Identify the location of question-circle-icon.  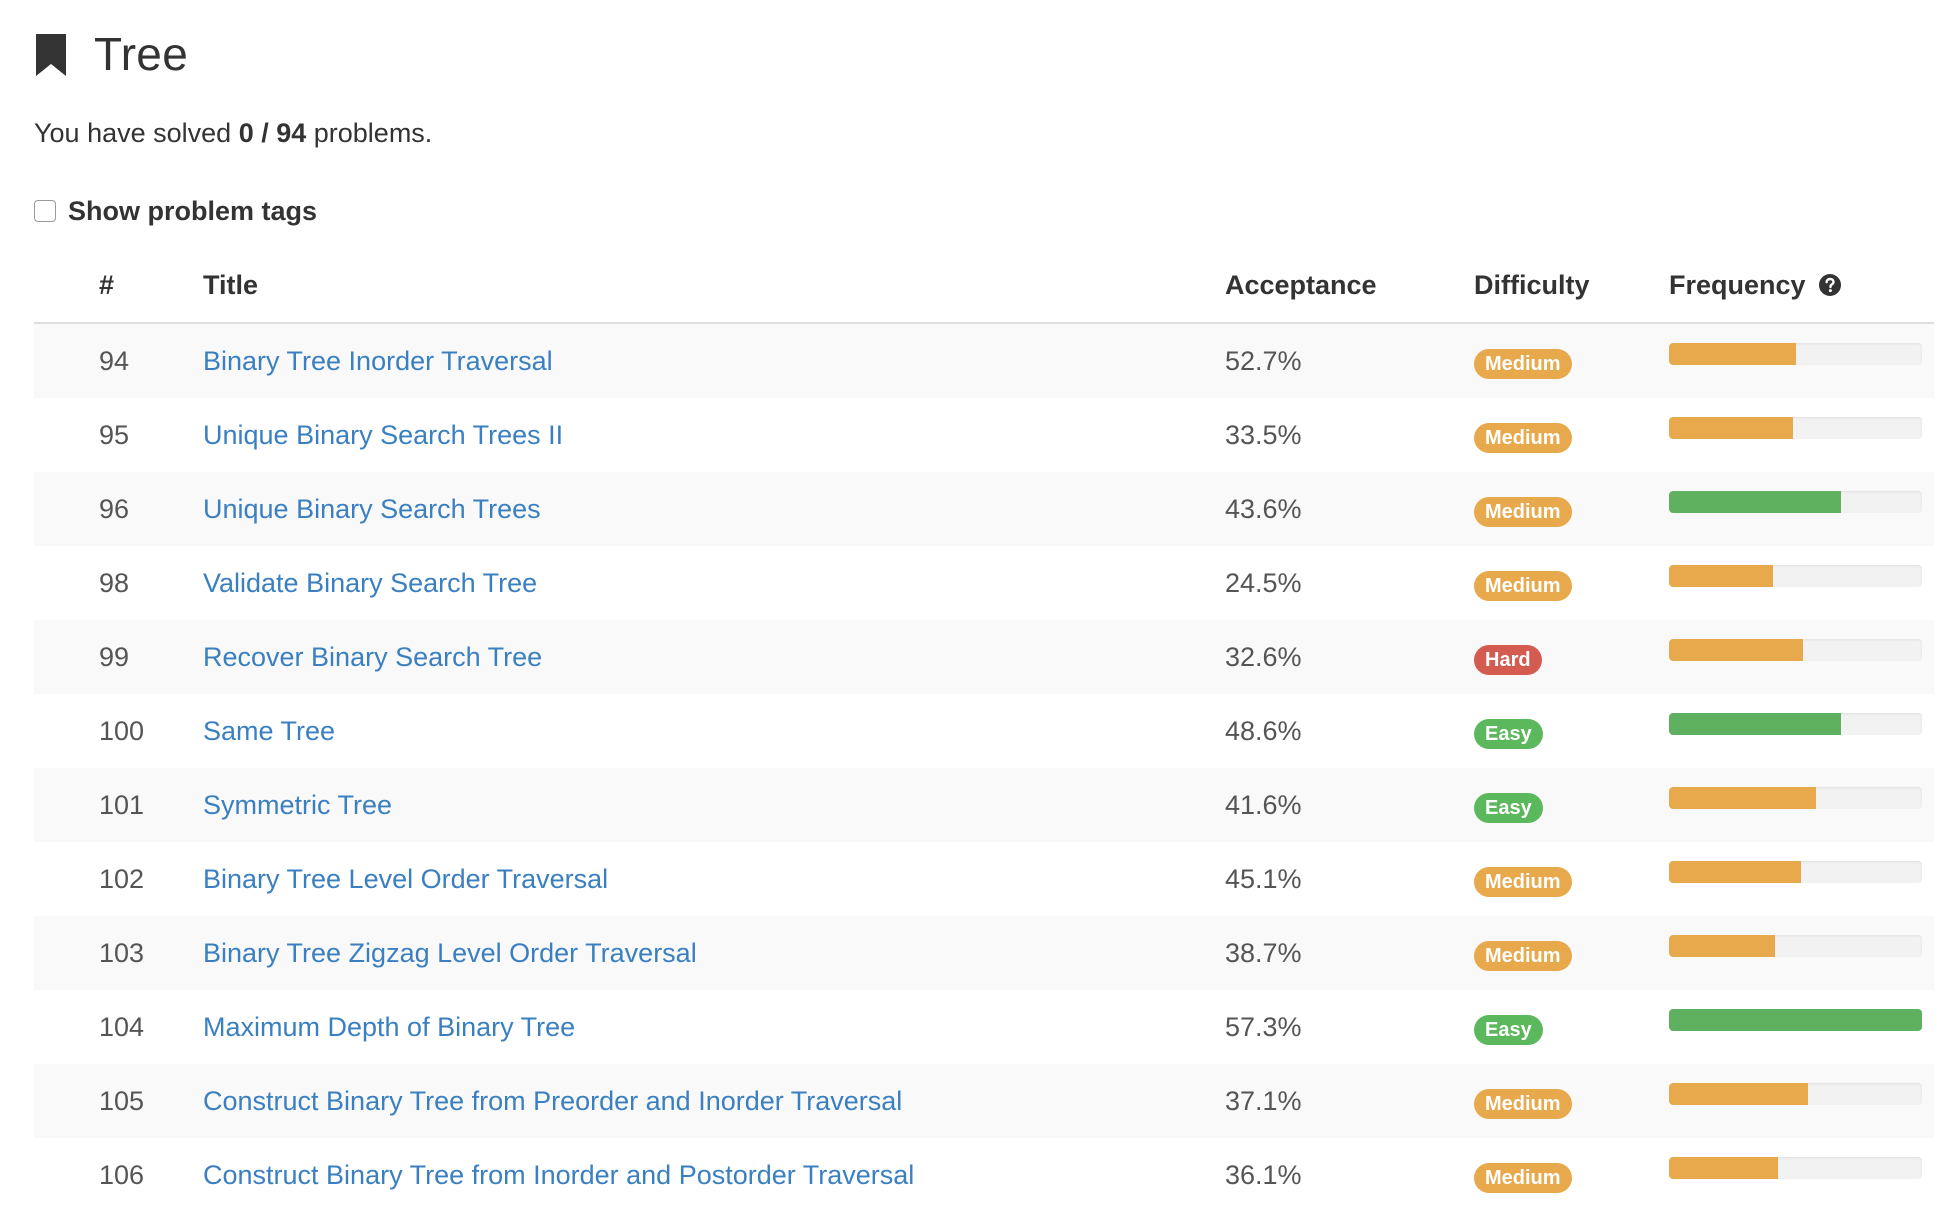
(1830, 285).